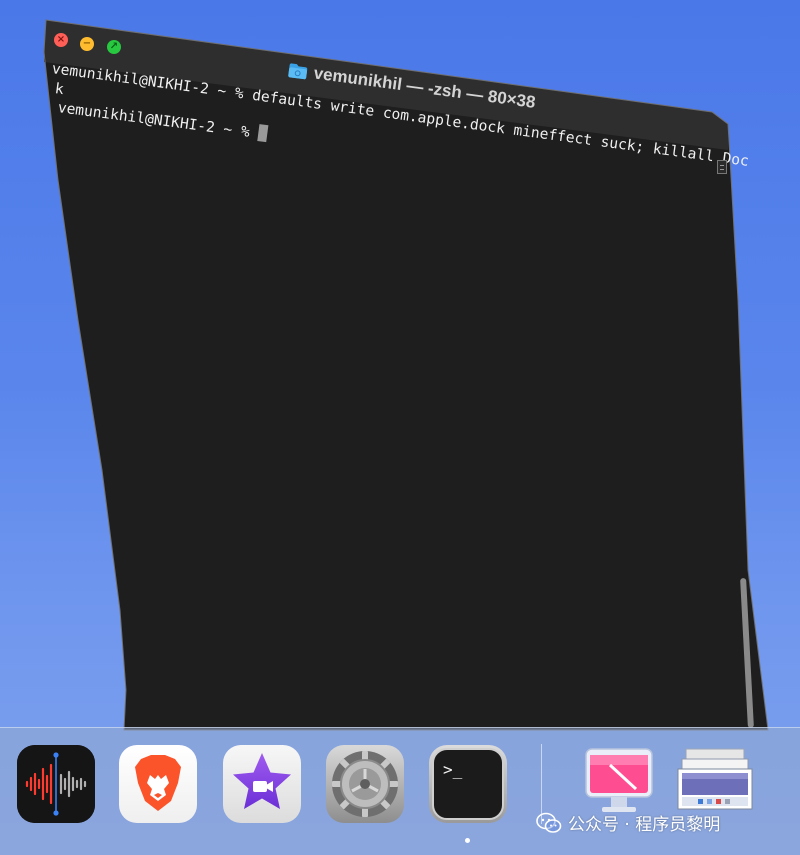 This screenshot has width=800, height=855. Describe the element at coordinates (262, 781) in the screenshot. I see `imovie-star-icon` at that location.